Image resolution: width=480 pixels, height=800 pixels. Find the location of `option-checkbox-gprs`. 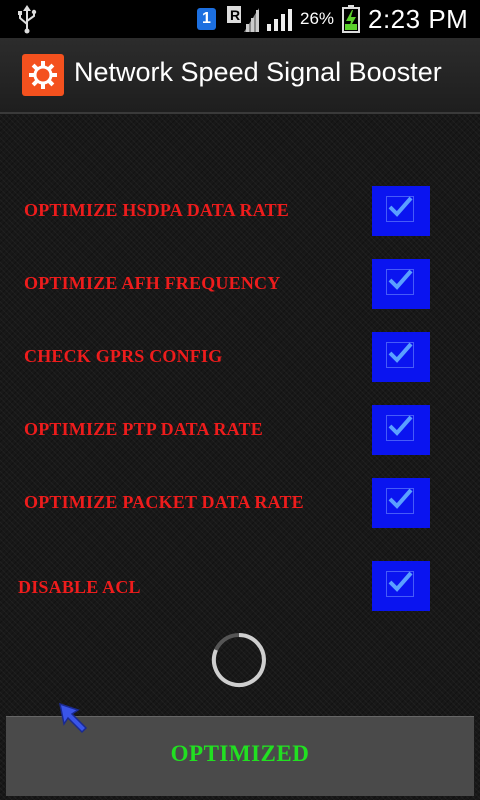

option-checkbox-gprs is located at coordinates (401, 357).